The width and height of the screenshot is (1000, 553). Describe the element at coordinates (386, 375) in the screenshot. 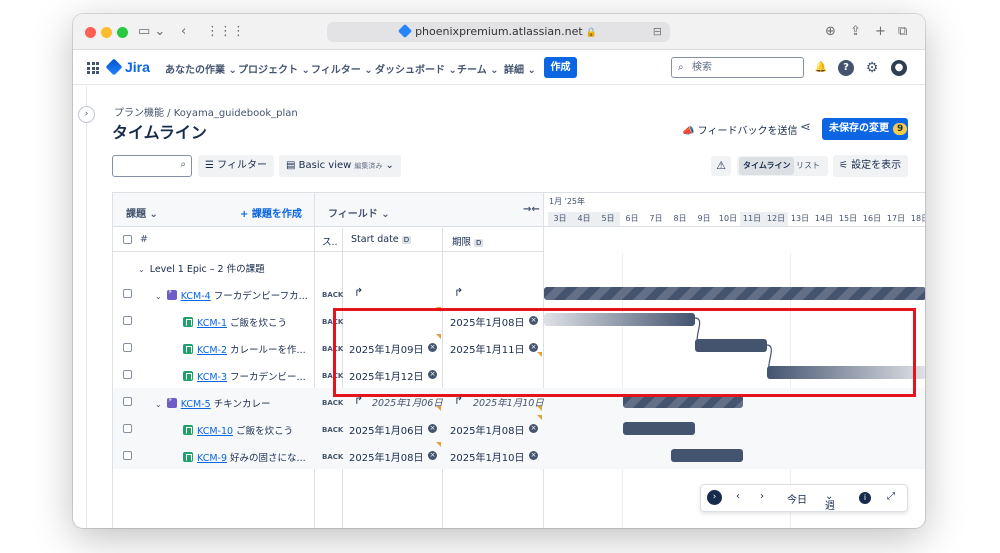

I see `start-date-value: 2025年1月12日` at that location.